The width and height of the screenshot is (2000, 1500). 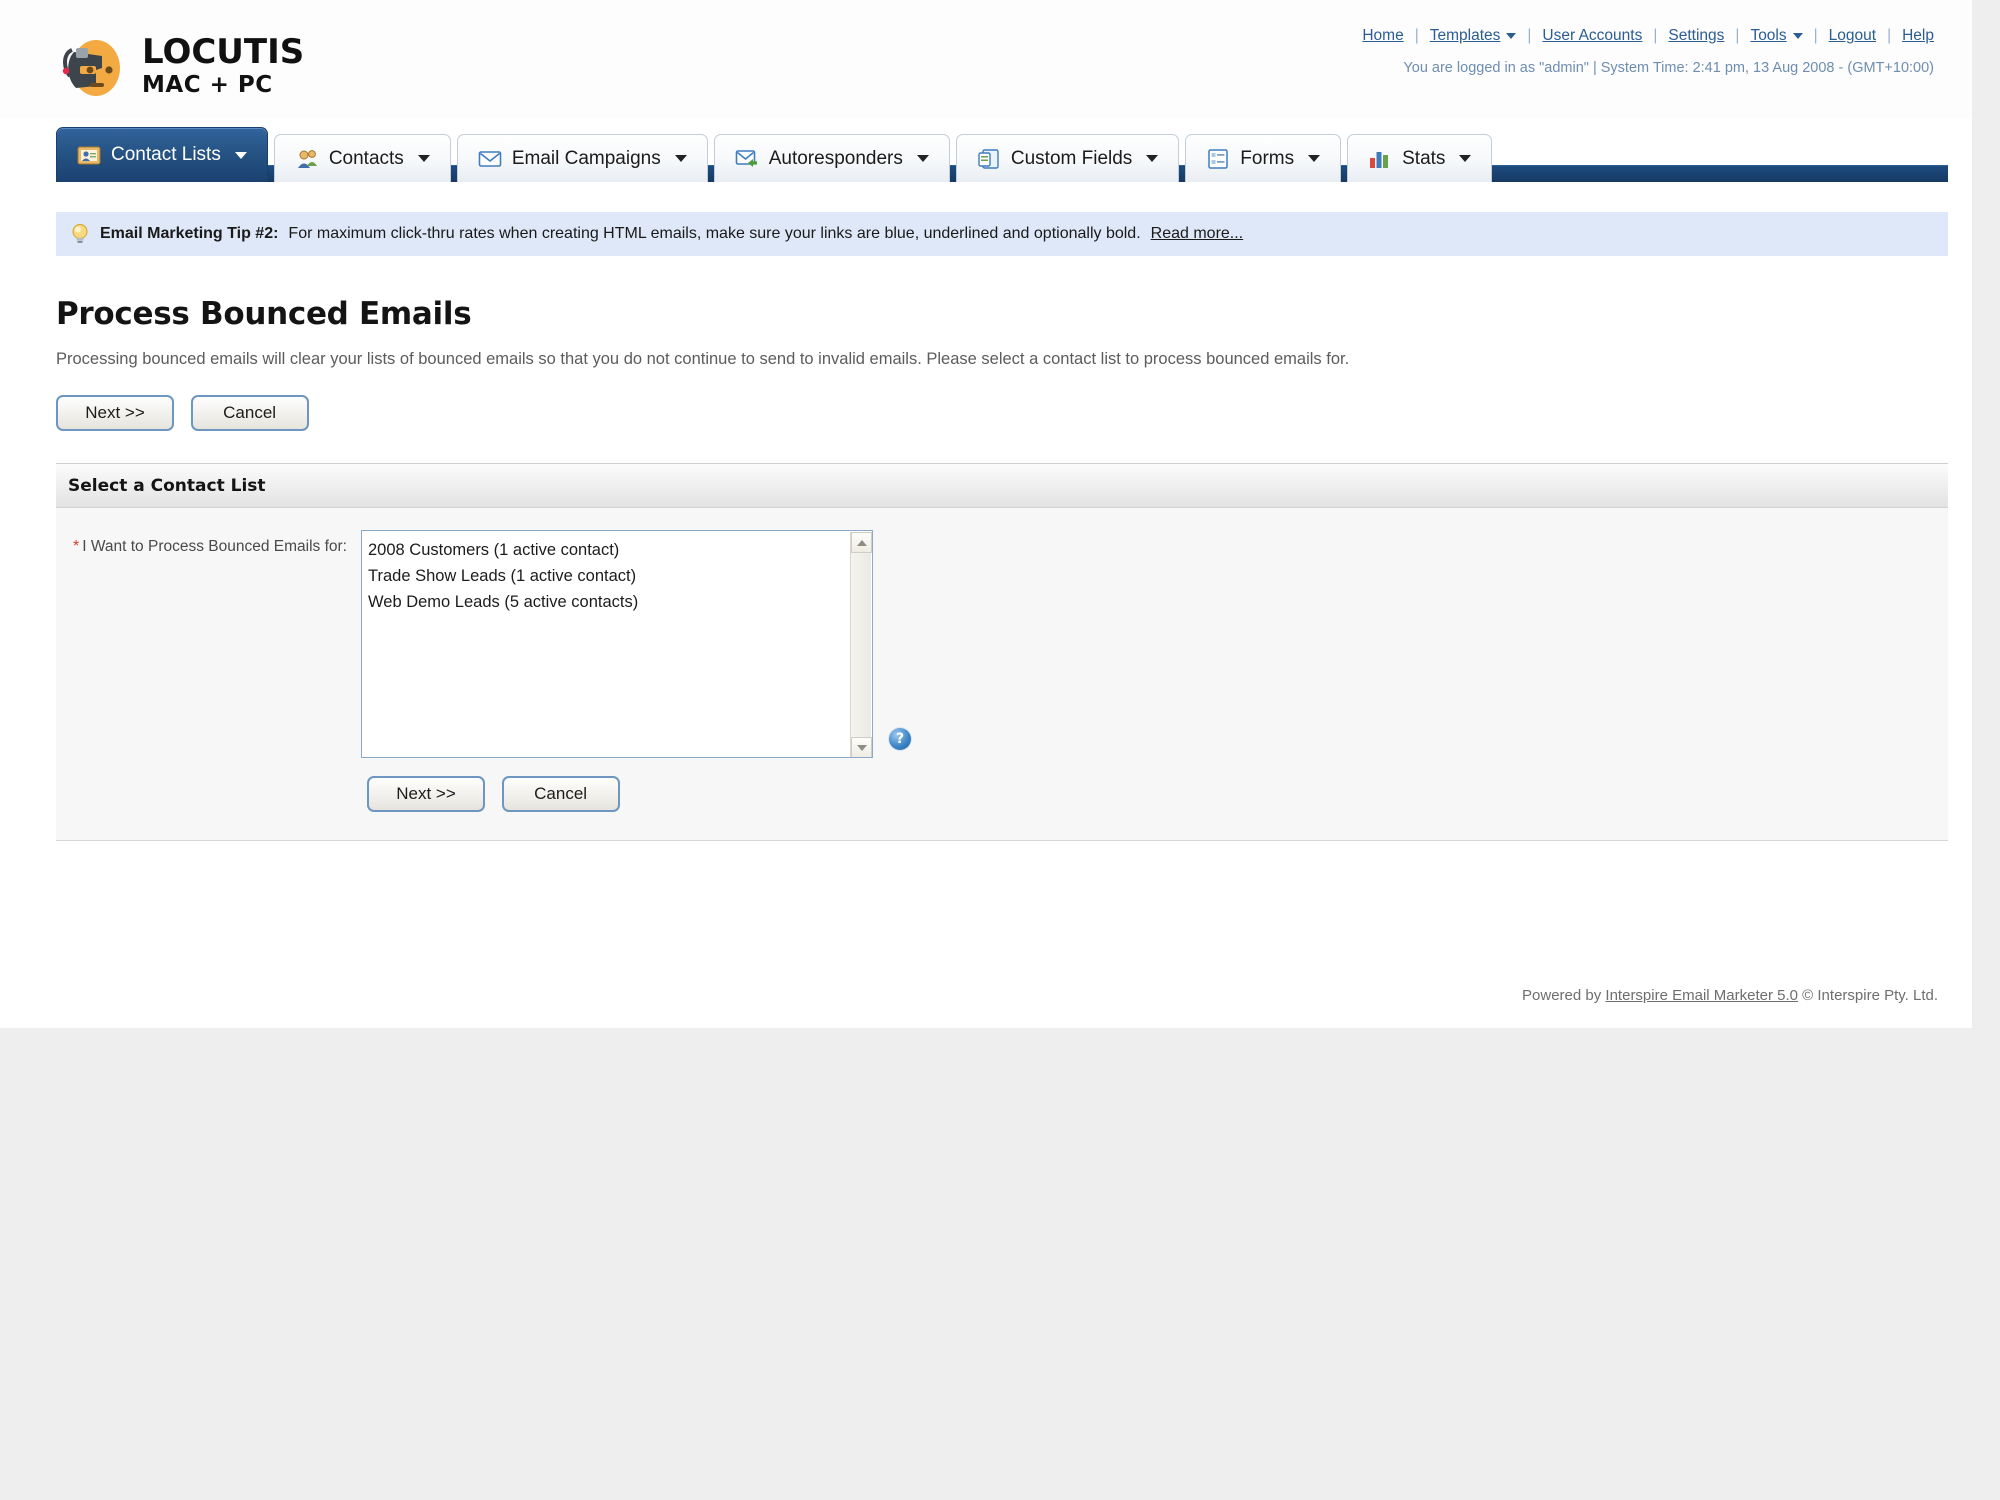 I want to click on top-link-tools-label: Tools, so click(x=1768, y=35).